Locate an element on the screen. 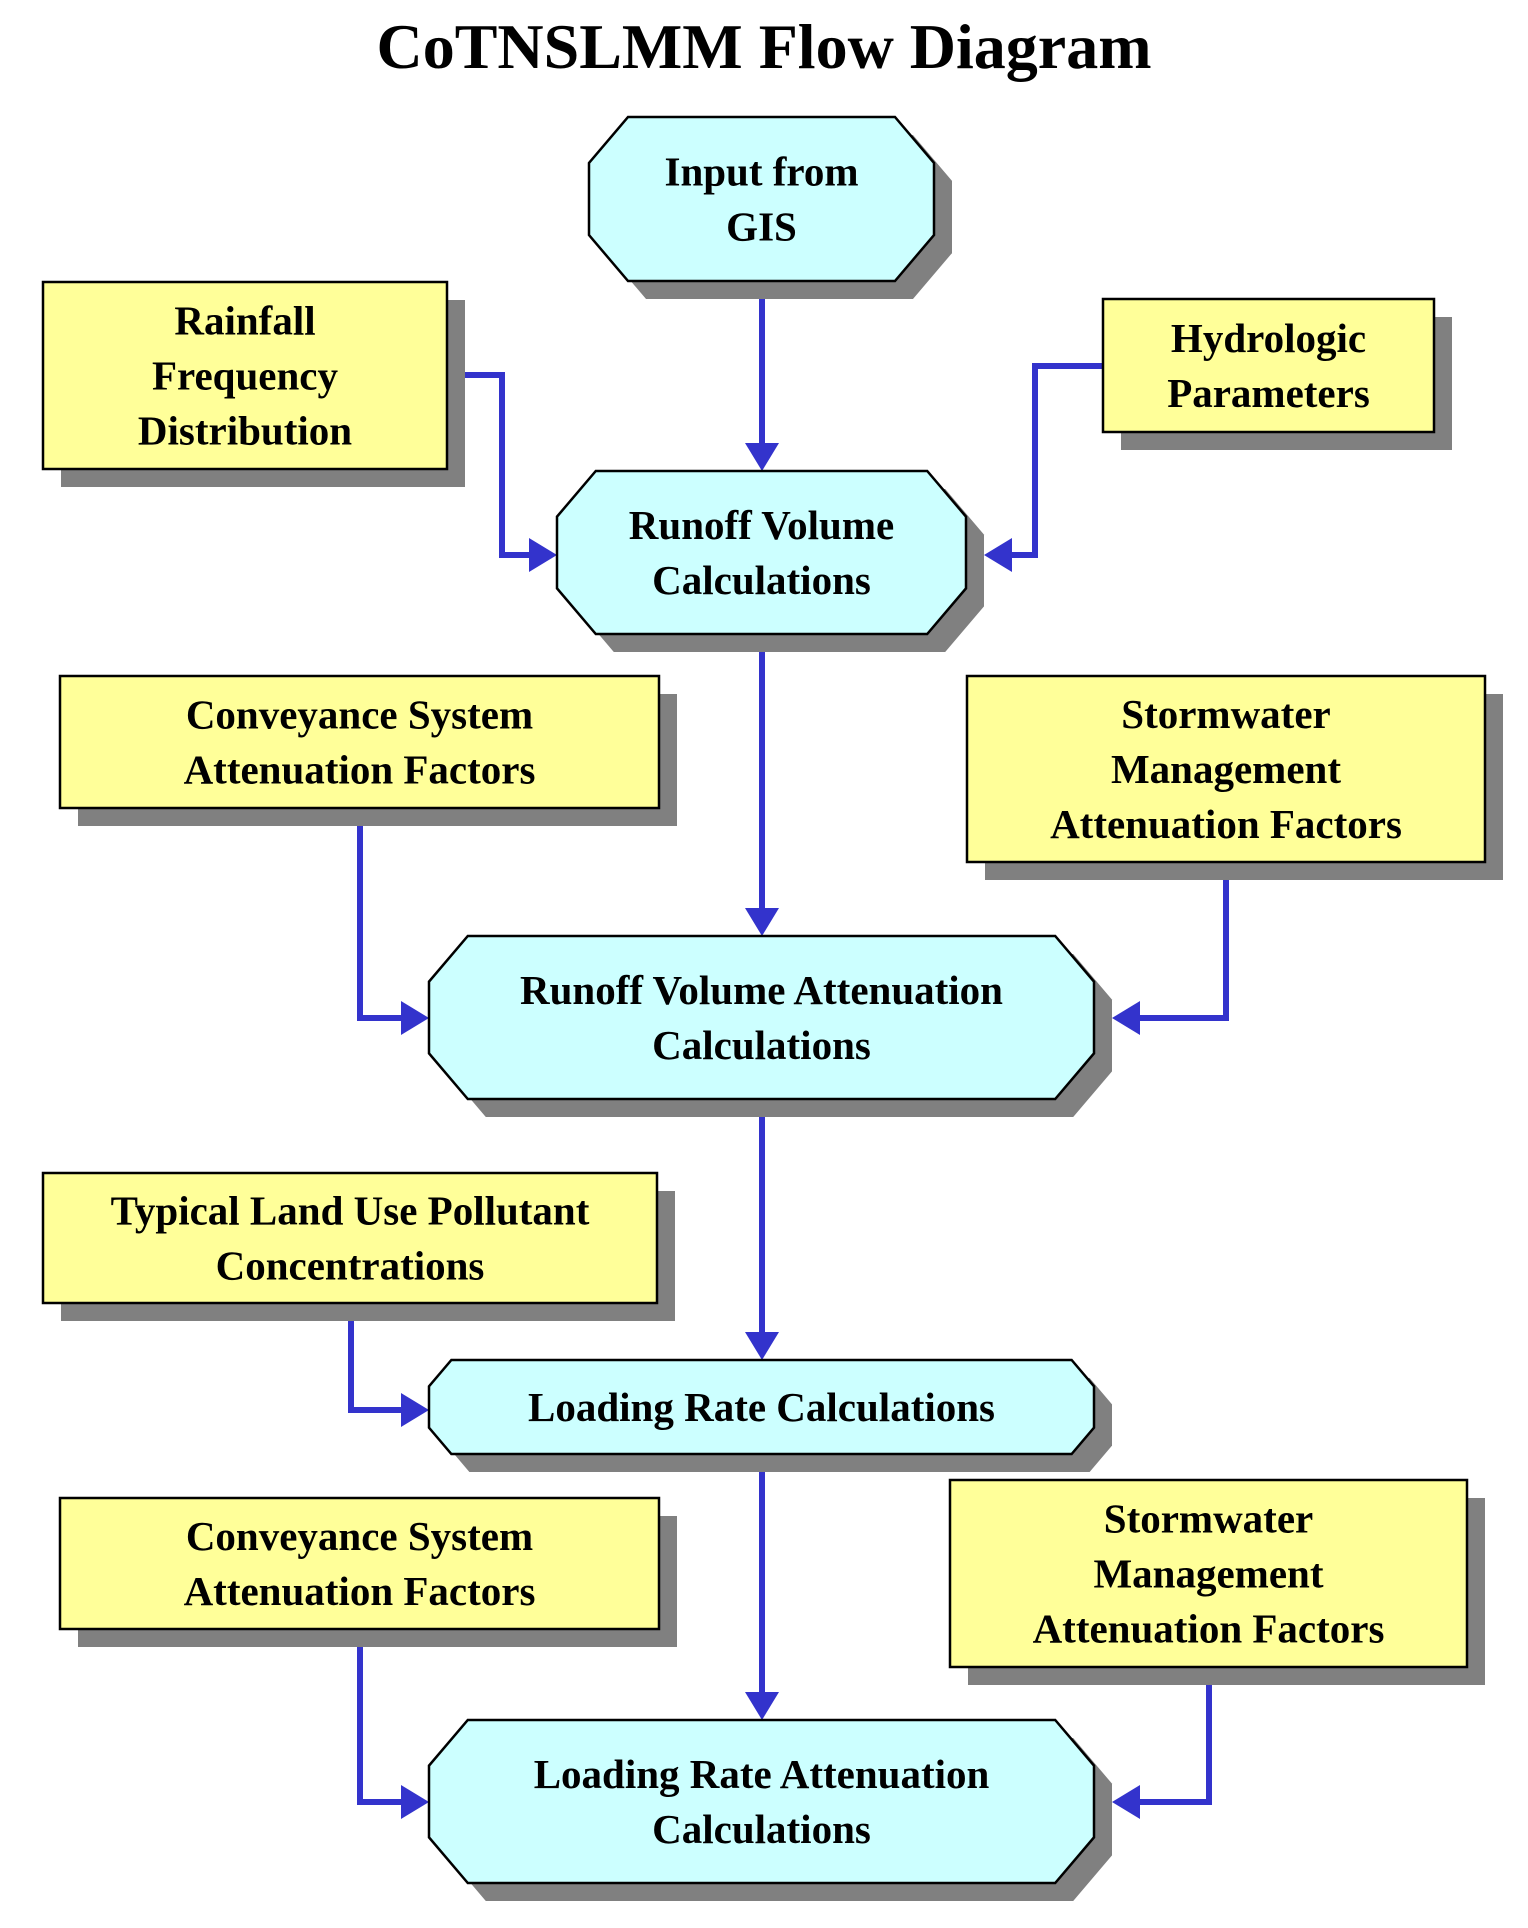 The image size is (1528, 1928). node-input-from-gis: Input from GIS is located at coordinates (769, 207).